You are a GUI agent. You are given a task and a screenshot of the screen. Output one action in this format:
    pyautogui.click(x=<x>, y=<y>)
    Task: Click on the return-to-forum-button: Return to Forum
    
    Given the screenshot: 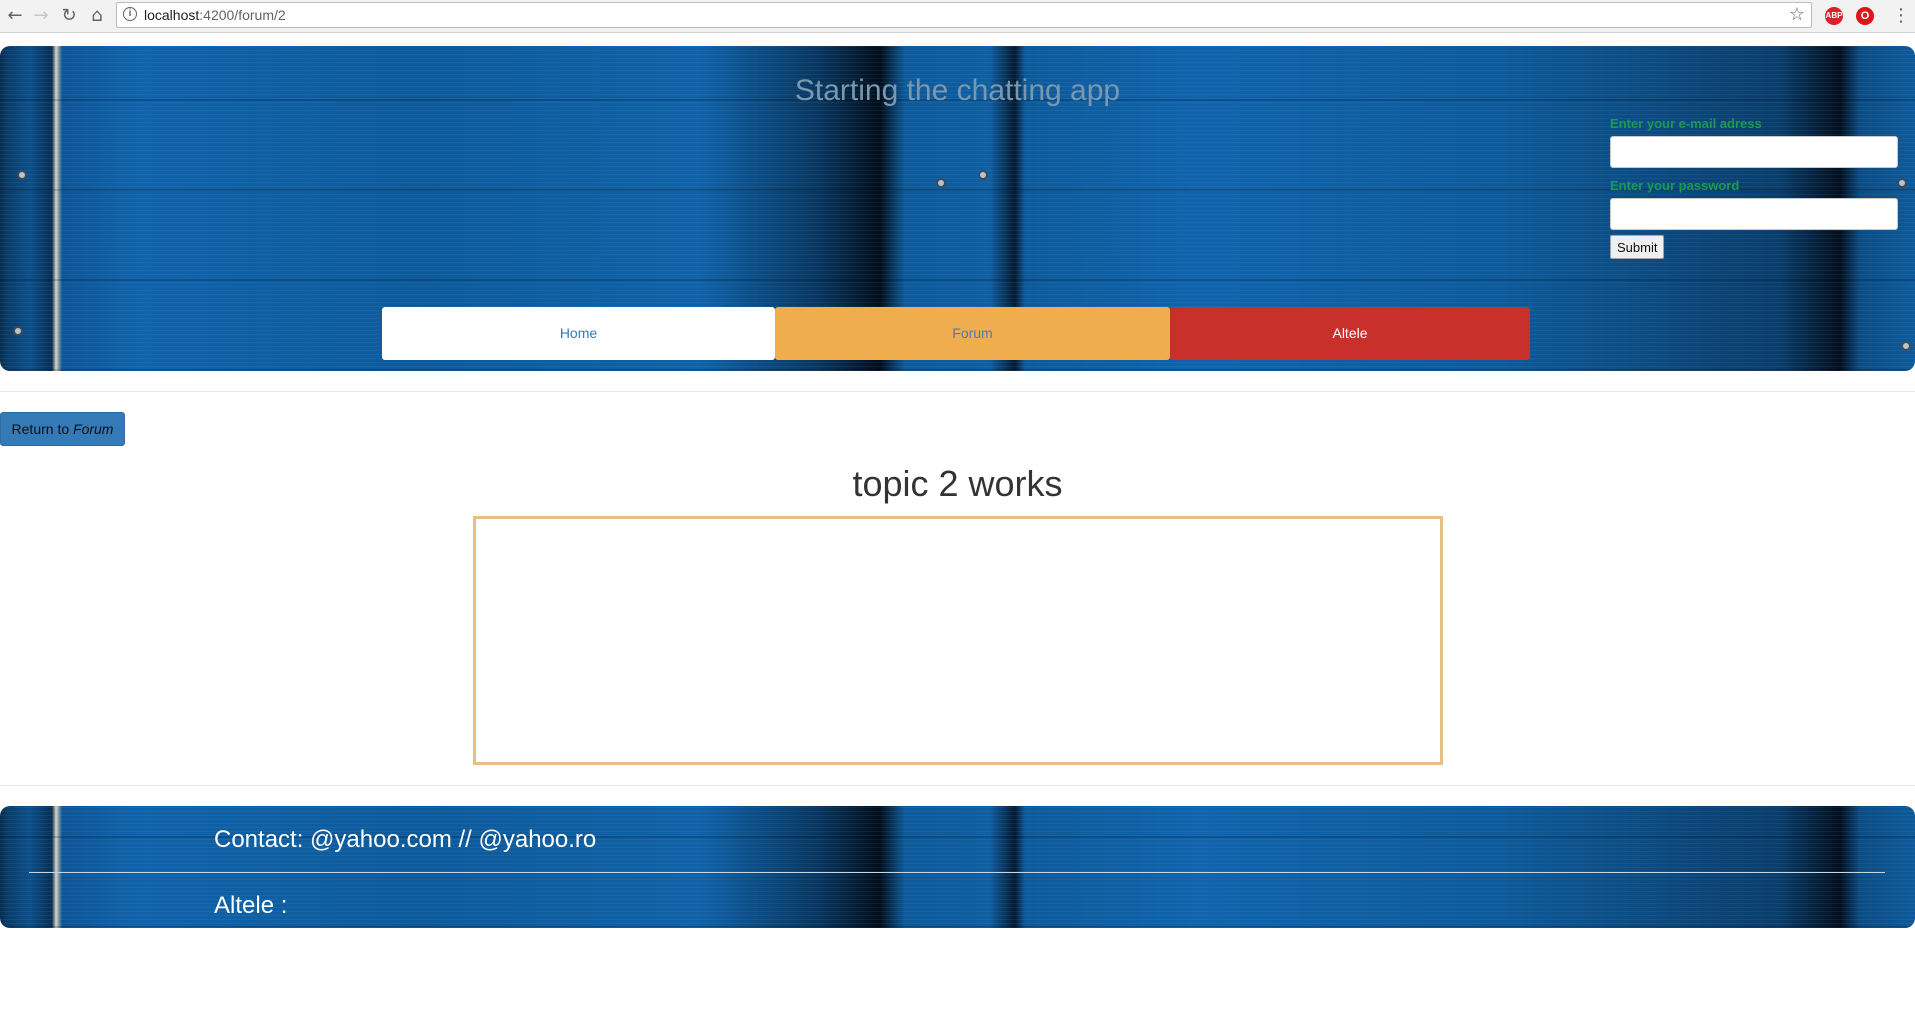 What is the action you would take?
    pyautogui.click(x=62, y=429)
    